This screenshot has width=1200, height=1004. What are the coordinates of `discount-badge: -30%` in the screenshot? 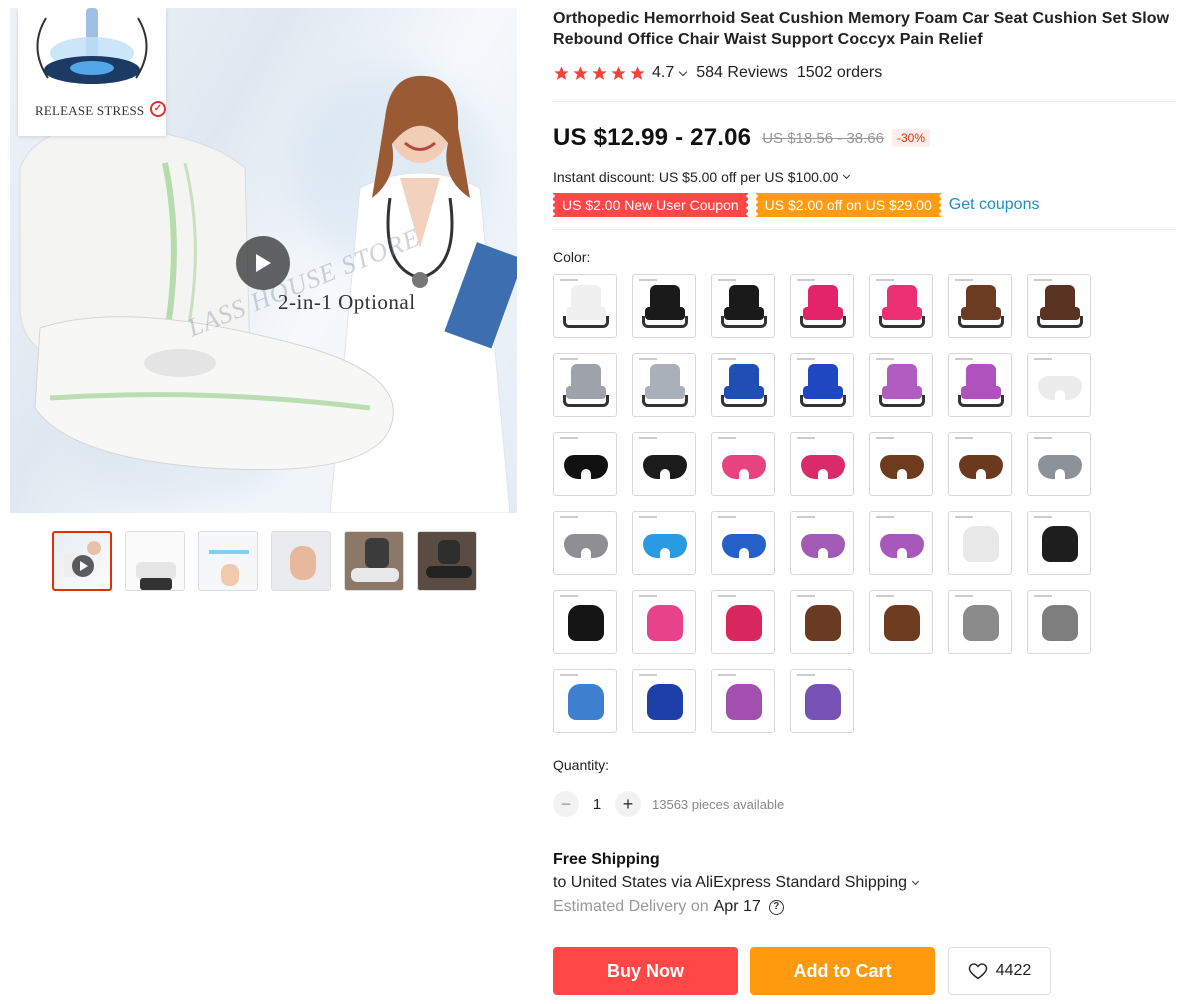 It's located at (910, 138).